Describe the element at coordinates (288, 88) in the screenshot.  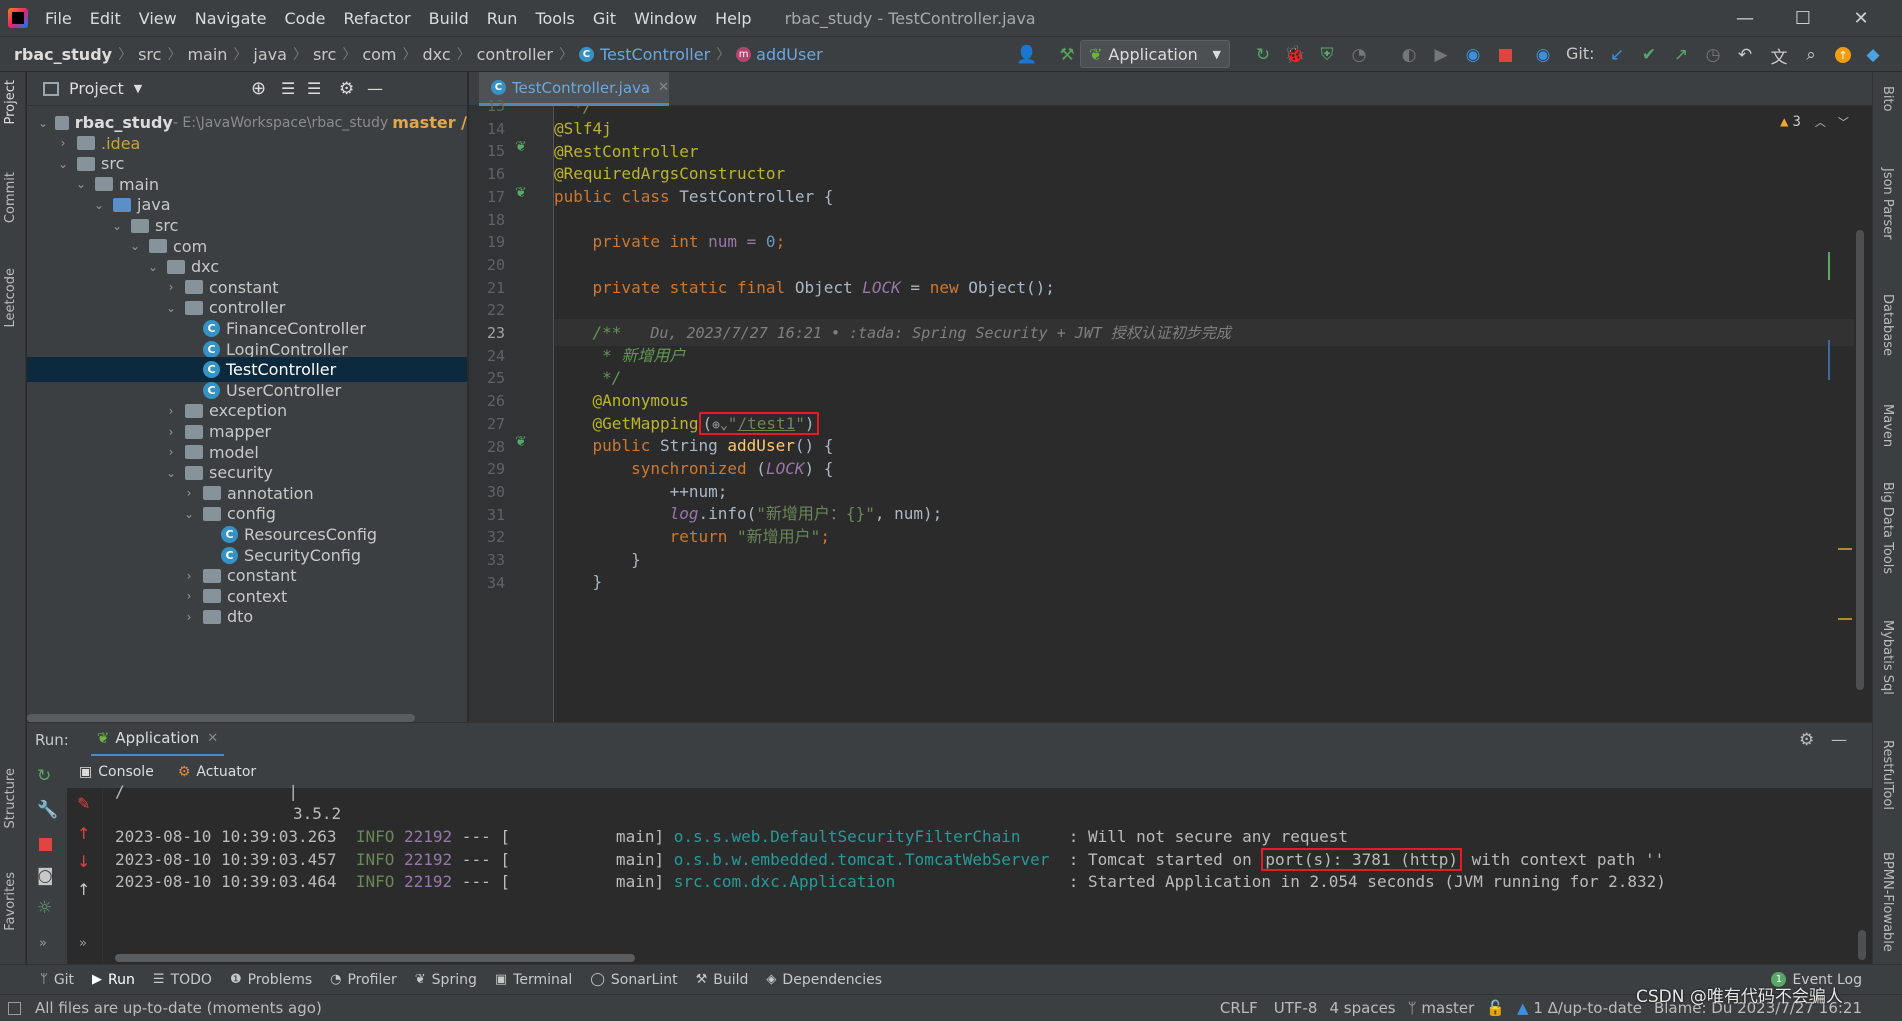
I see `expand-all-icon: ☰` at that location.